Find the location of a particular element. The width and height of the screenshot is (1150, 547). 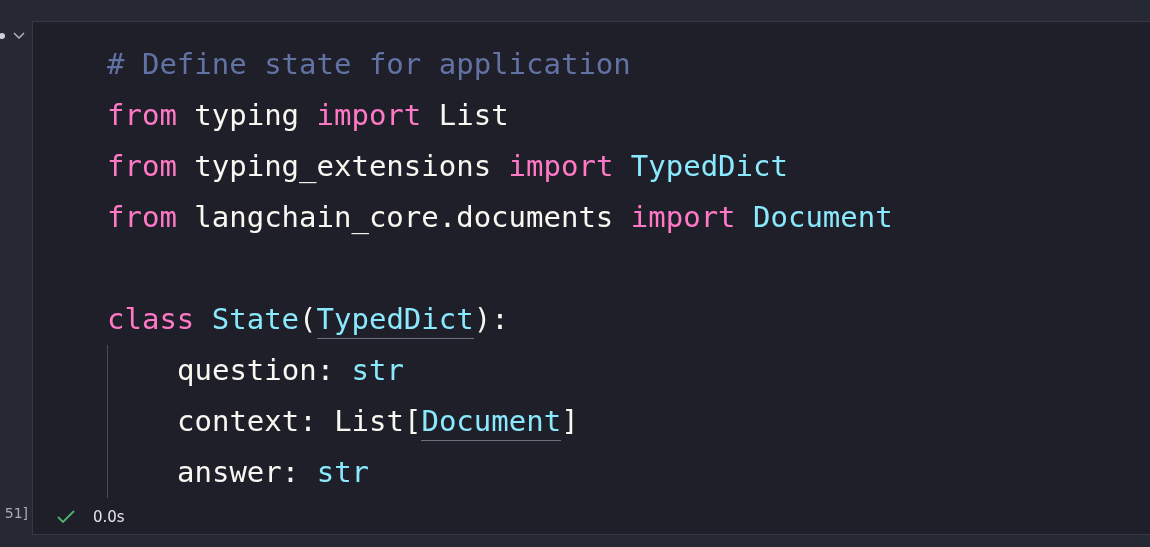

code-line: from langchain_core.documents import Document is located at coordinates (500, 217).